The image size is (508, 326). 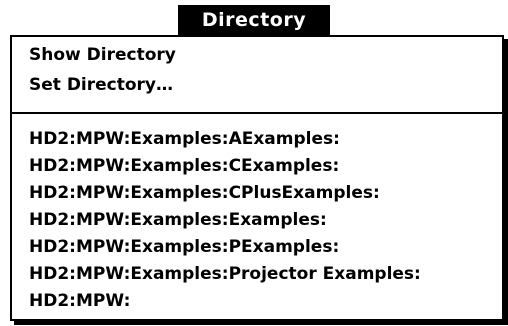 I want to click on directory-item-mpw: HD2:MPW:, so click(x=79, y=301).